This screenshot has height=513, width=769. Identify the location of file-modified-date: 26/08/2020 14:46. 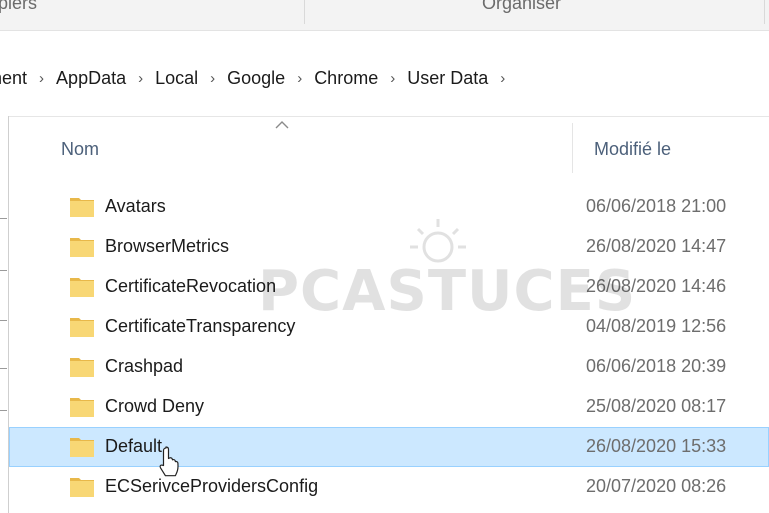
(656, 286).